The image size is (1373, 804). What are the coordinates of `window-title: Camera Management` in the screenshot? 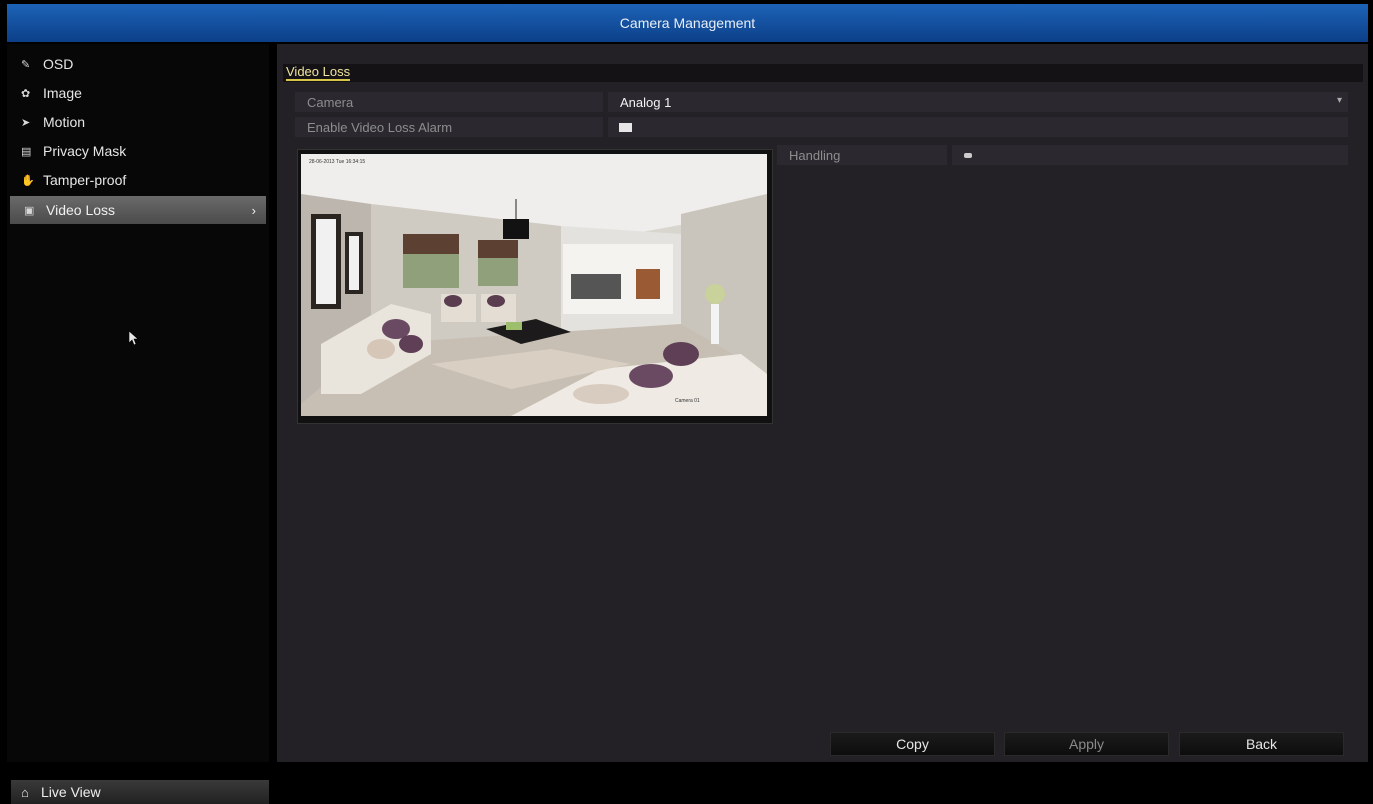 It's located at (687, 23).